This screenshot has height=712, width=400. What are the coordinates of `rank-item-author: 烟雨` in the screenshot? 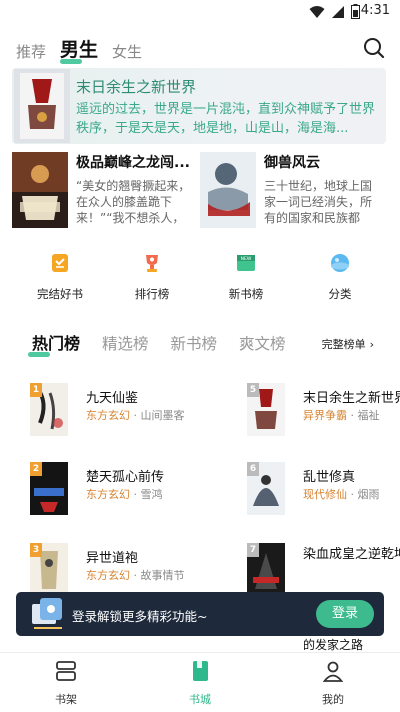 It's located at (368, 494).